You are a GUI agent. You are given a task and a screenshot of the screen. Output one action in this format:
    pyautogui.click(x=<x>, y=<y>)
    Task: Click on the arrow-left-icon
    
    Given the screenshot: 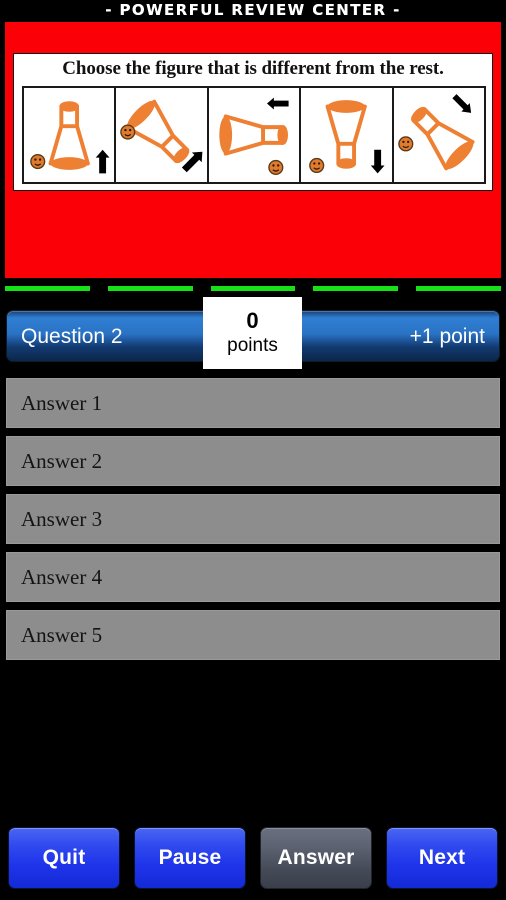 What is the action you would take?
    pyautogui.click(x=277, y=103)
    